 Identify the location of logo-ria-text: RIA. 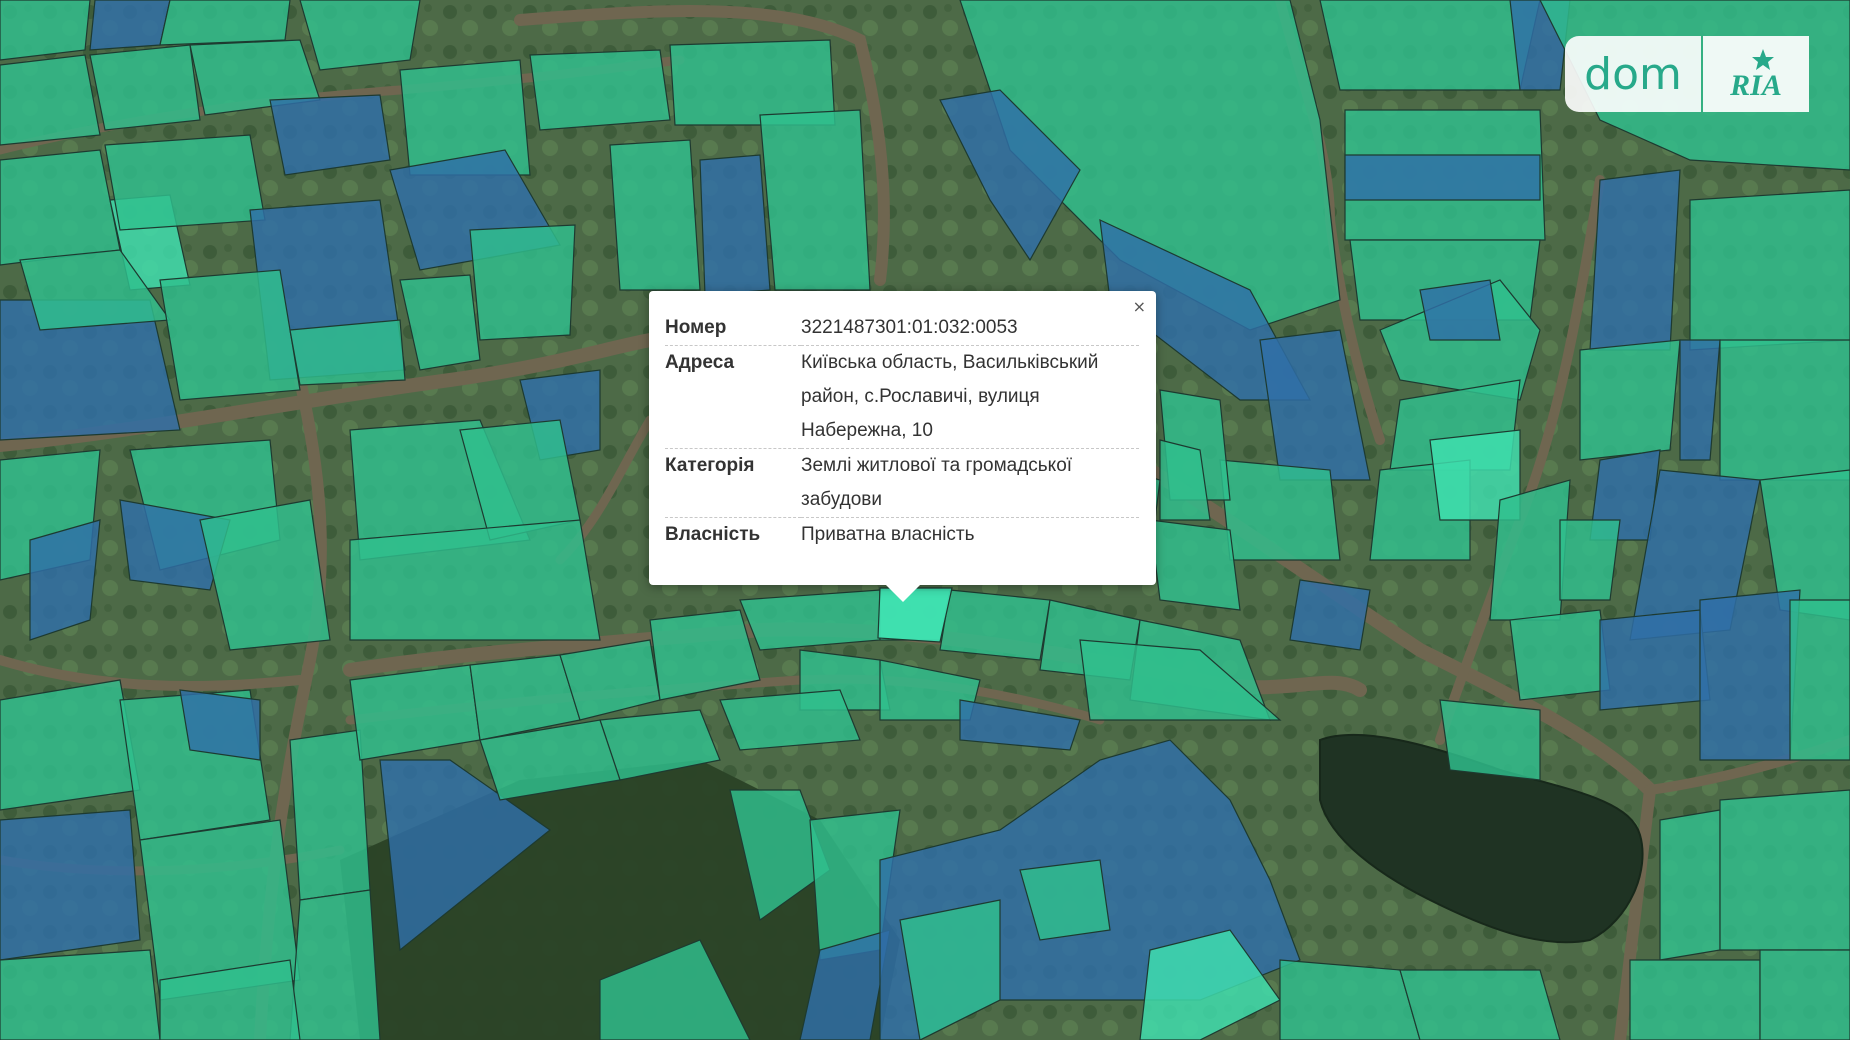
(1755, 85).